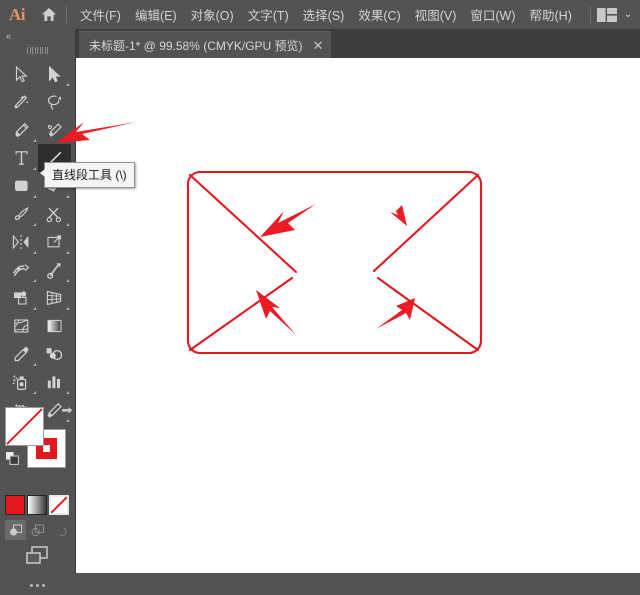  I want to click on document-tab: 未标题-1* @ 99.58% (CMYK/GPU 预览) ✕, so click(205, 45).